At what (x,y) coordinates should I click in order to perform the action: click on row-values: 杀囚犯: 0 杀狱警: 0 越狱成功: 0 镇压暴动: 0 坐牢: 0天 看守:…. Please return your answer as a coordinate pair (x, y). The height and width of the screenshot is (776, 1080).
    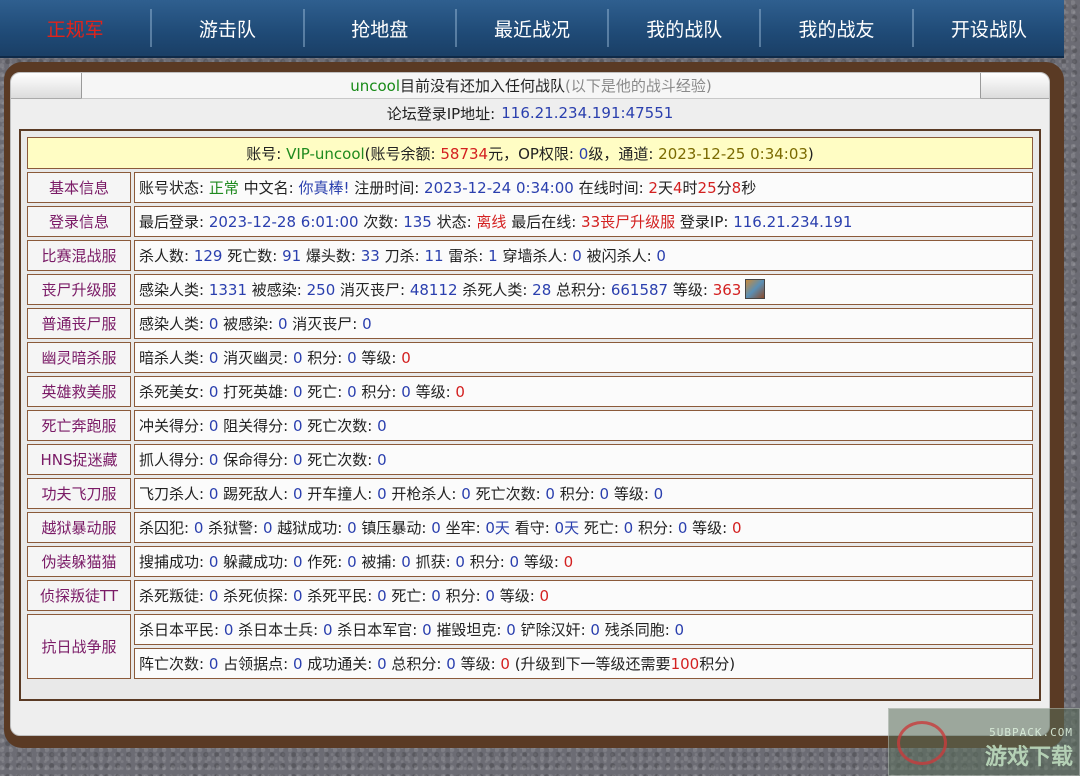
    Looking at the image, I should click on (583, 527).